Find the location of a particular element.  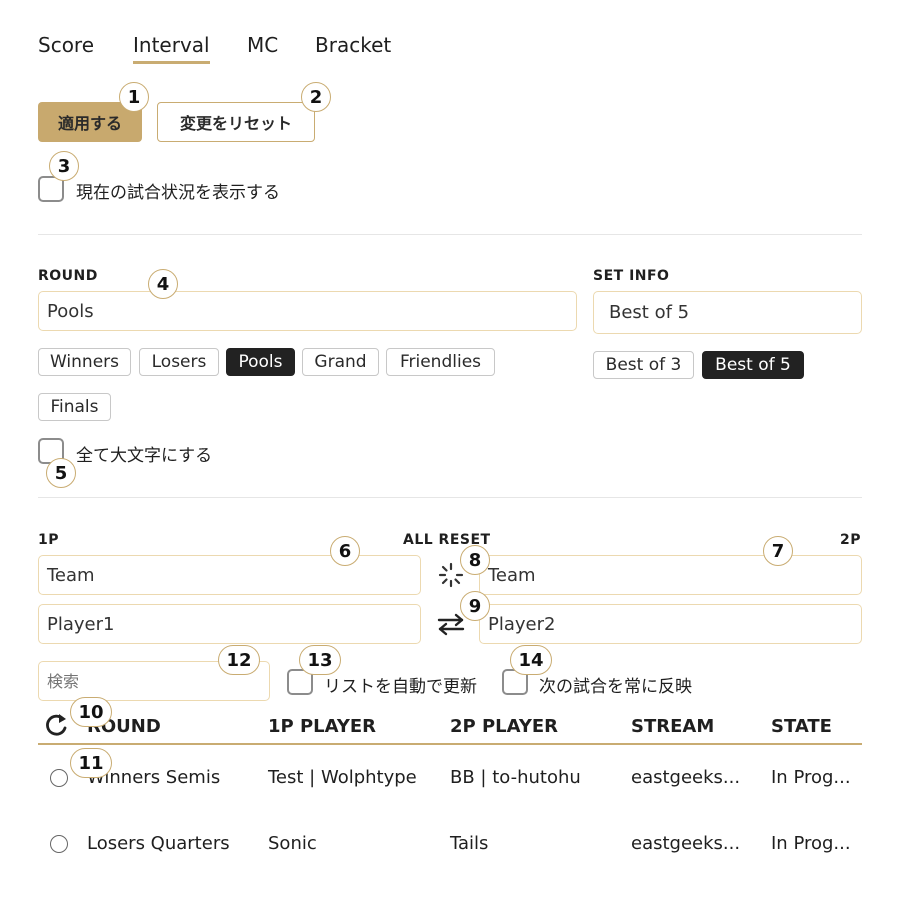

col-header-2p-player: 2P PLAYER is located at coordinates (504, 726).